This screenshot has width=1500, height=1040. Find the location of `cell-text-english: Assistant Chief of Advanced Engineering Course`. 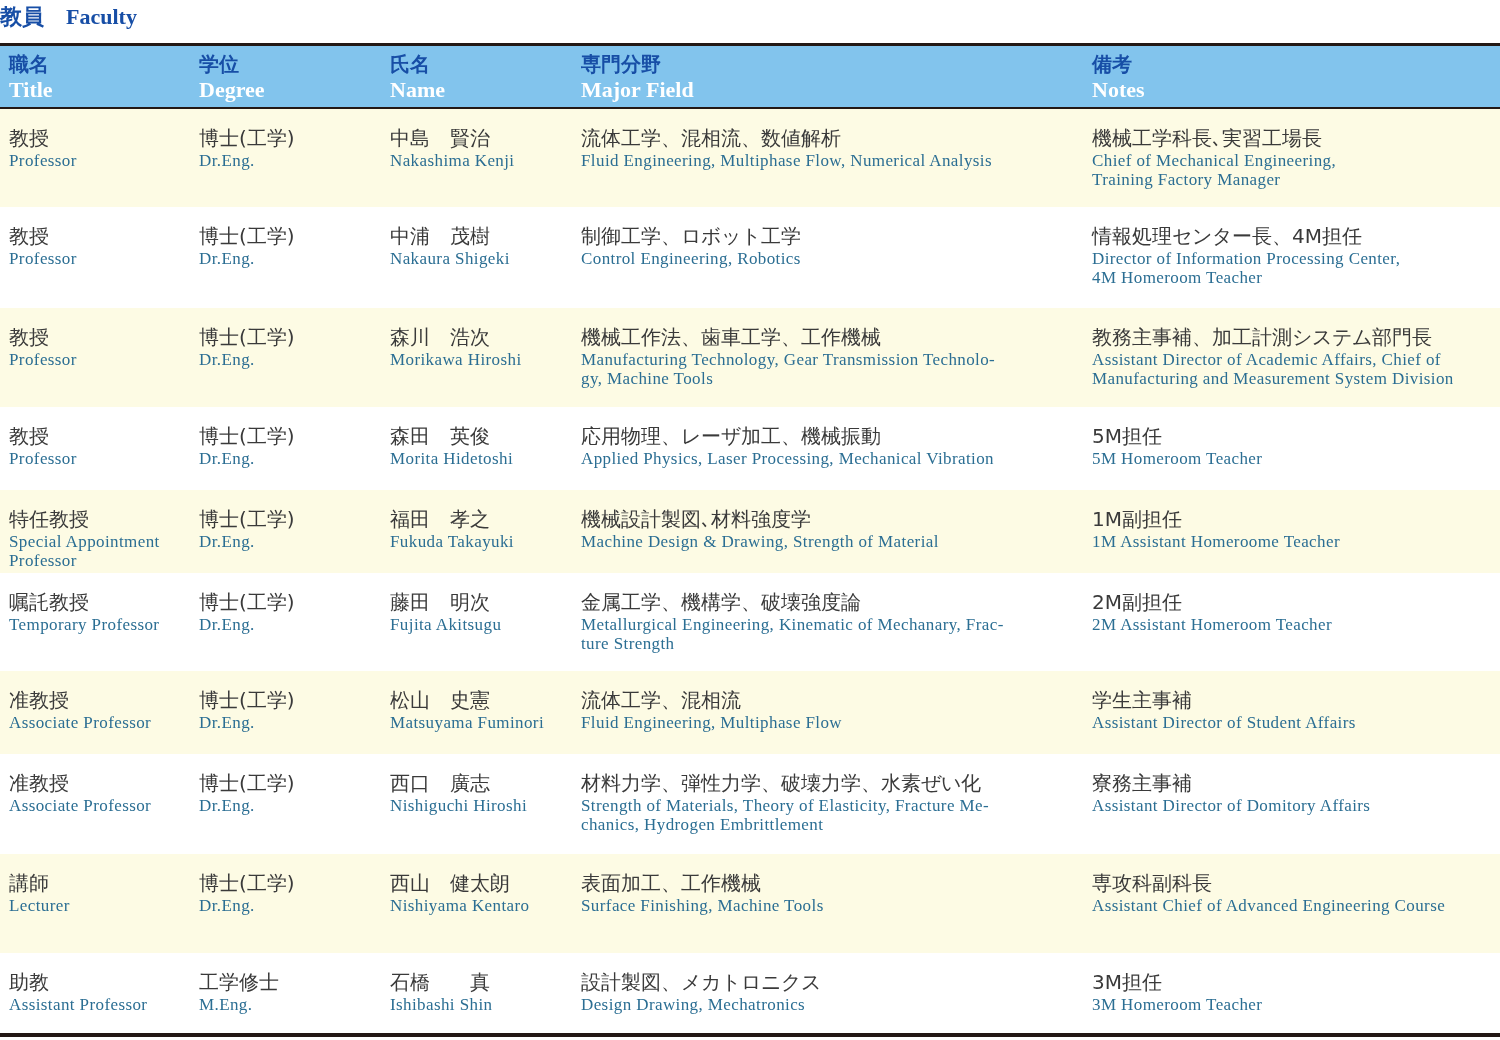

cell-text-english: Assistant Chief of Advanced Engineering Course is located at coordinates (1269, 905).